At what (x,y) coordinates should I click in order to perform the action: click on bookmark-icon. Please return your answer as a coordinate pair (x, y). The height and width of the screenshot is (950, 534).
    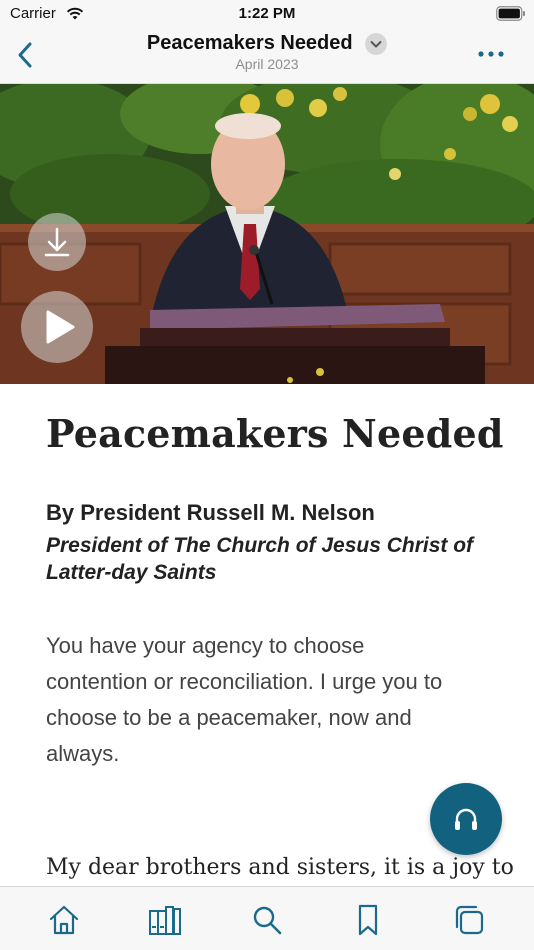
    Looking at the image, I should click on (368, 920).